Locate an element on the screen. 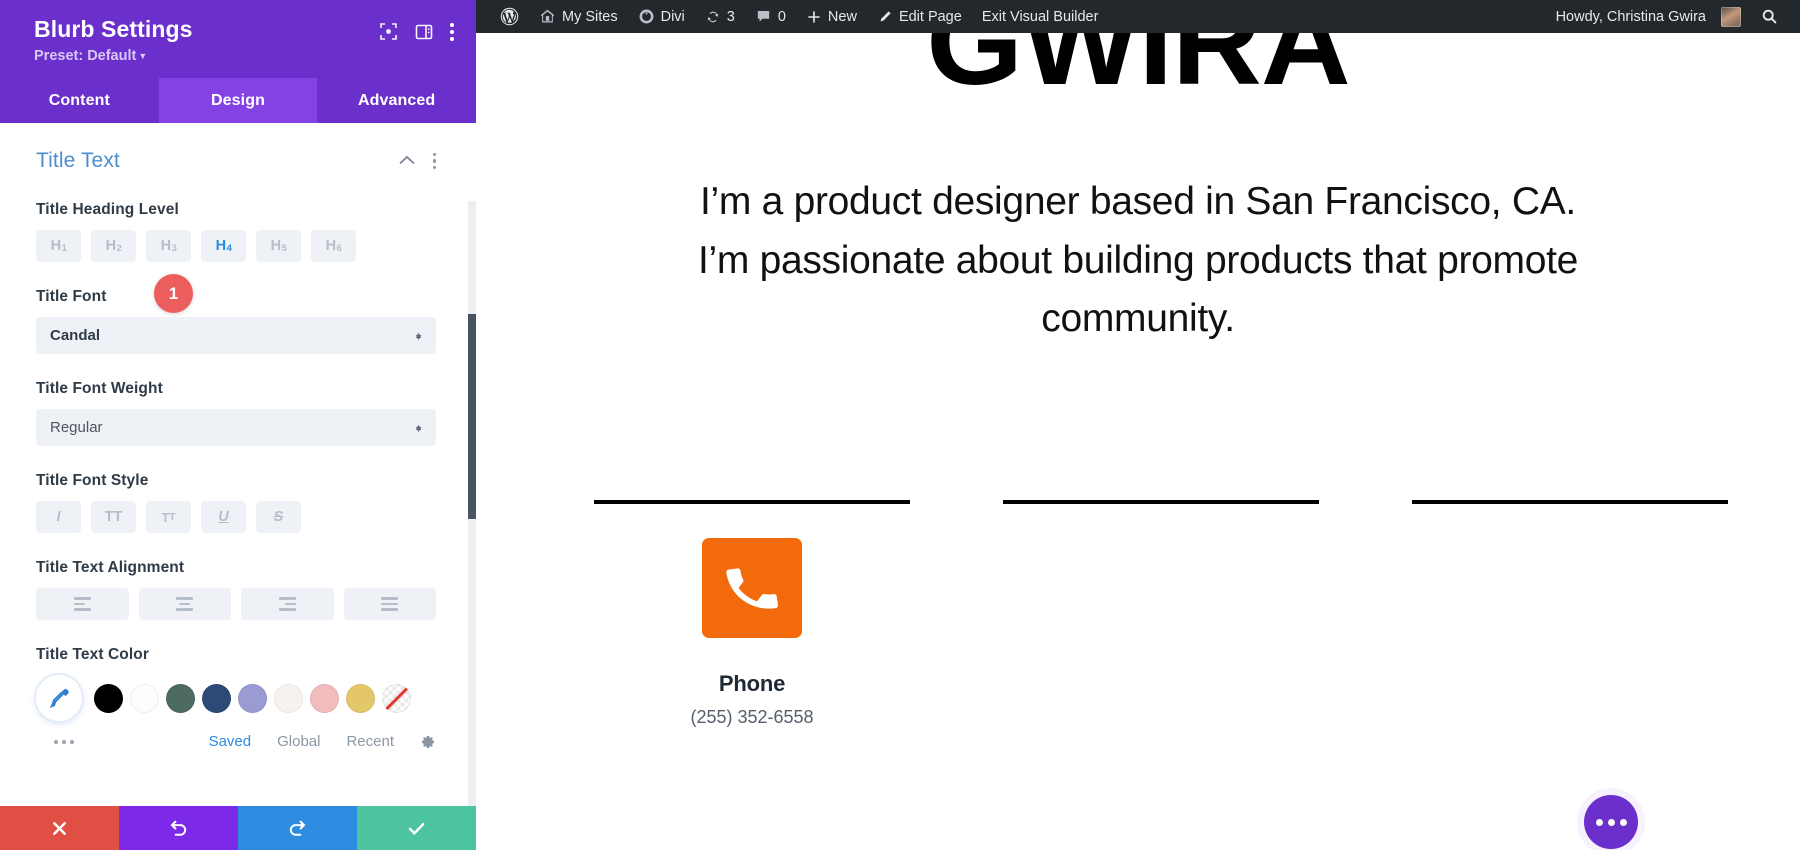  greeting-label: Howdy, Christina Gwira is located at coordinates (1630, 16).